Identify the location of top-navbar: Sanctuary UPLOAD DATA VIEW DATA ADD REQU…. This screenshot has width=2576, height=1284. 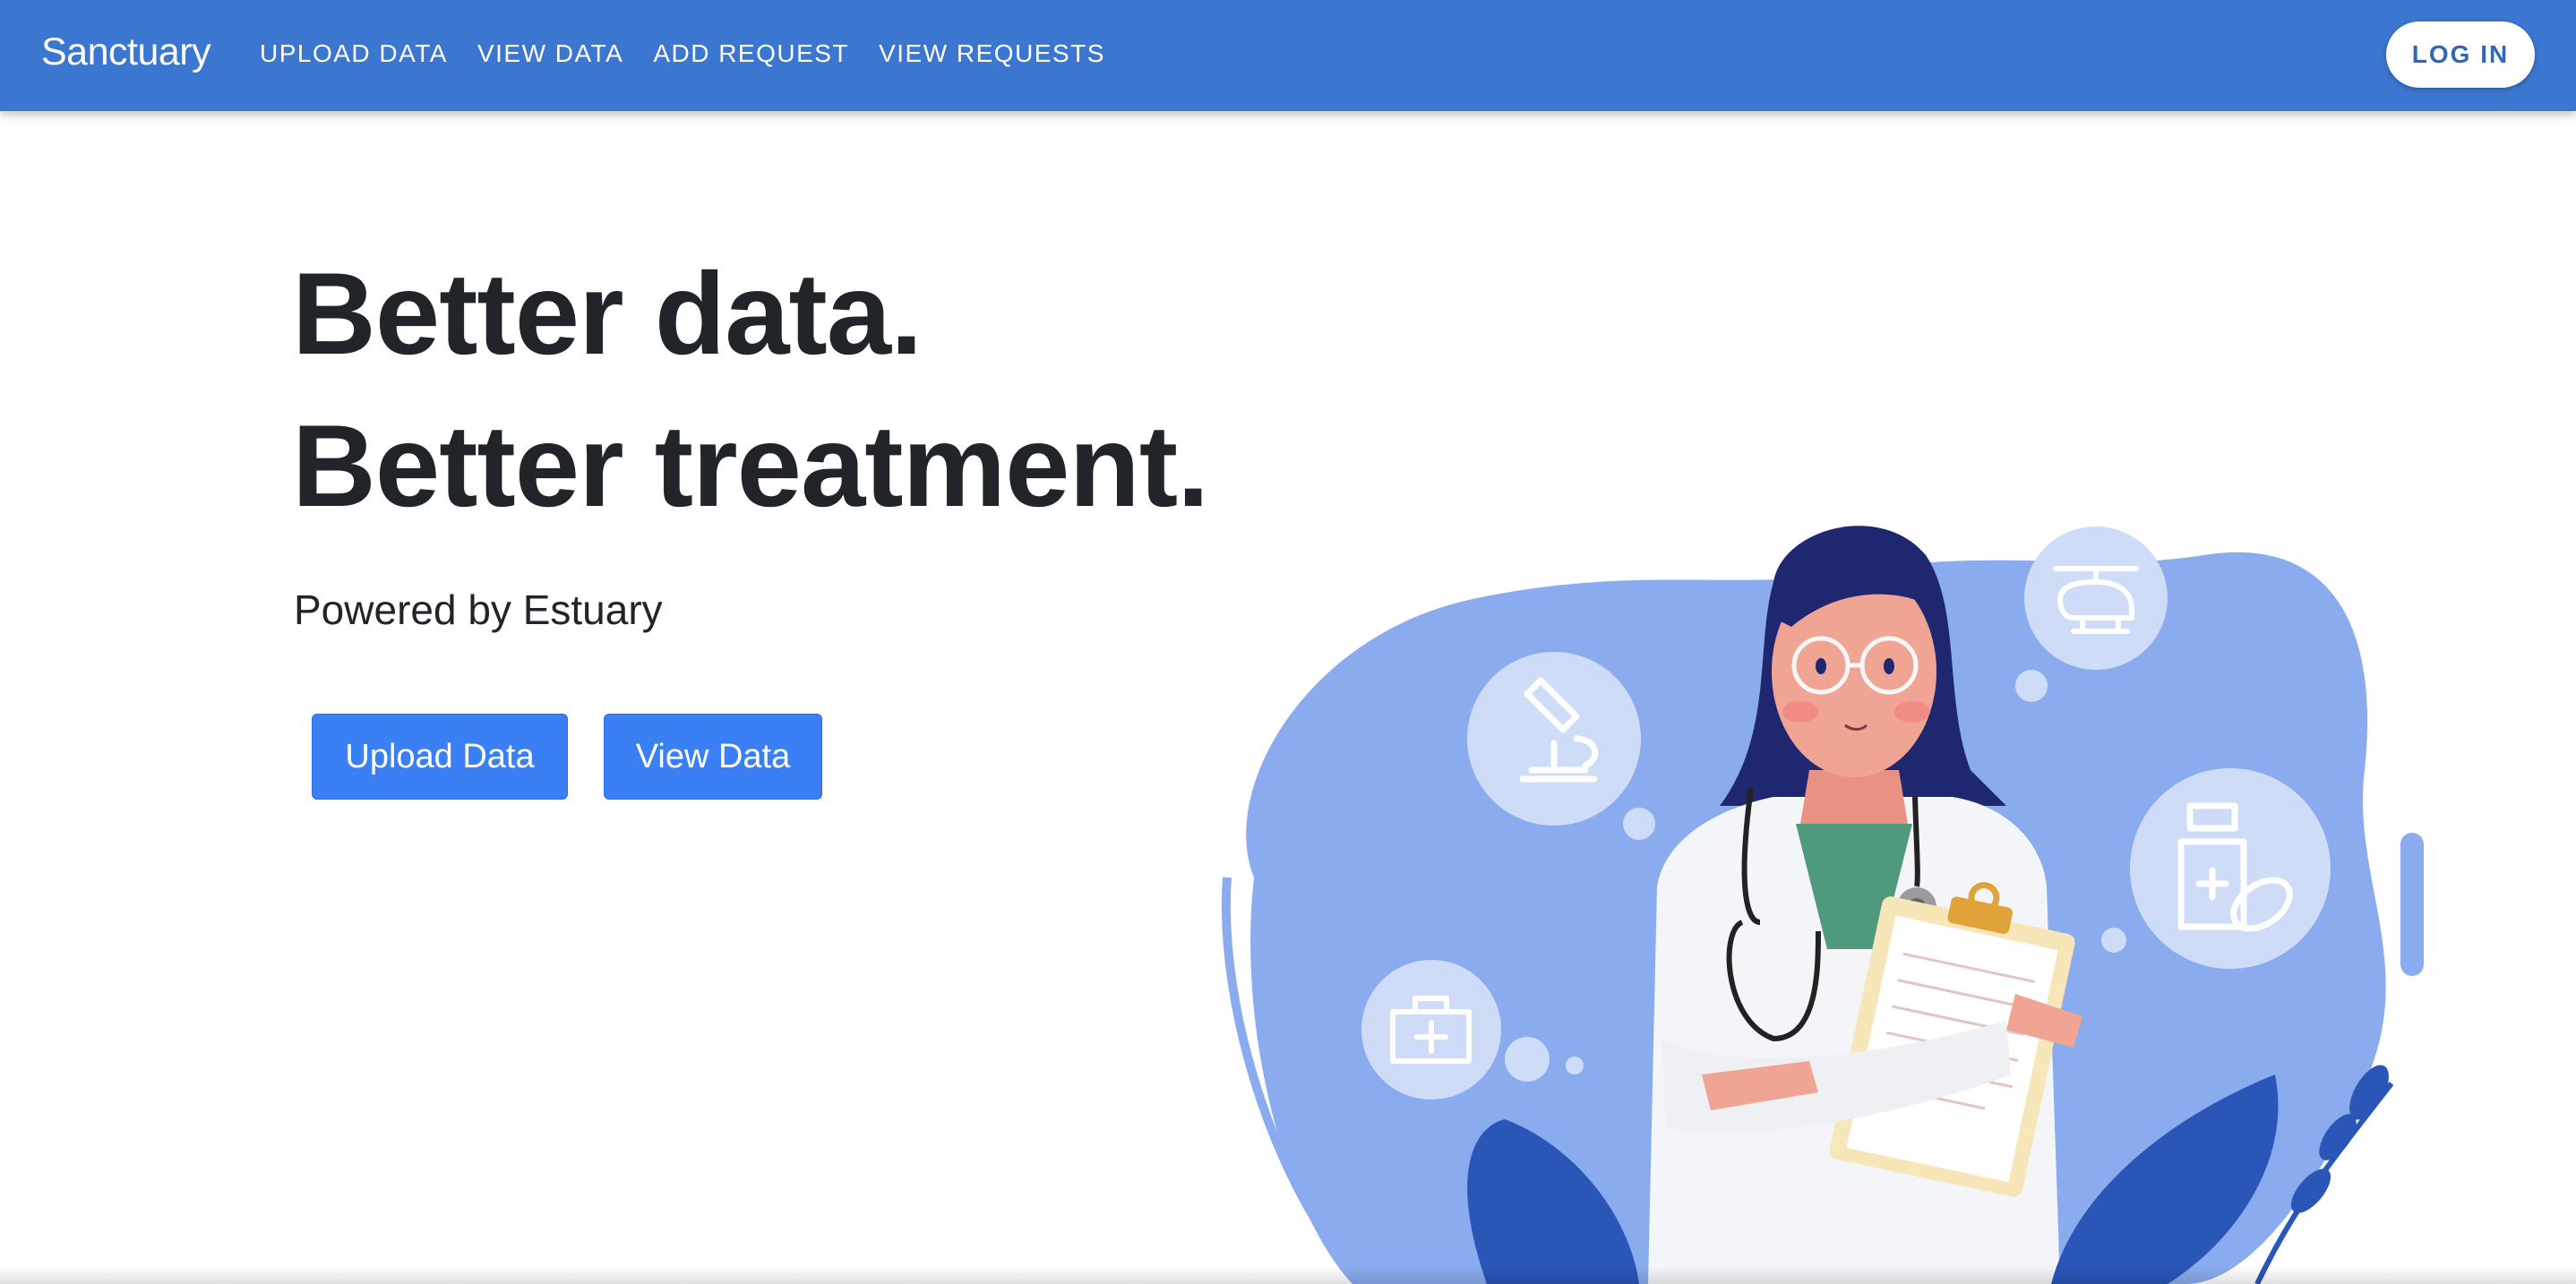
(1288, 56).